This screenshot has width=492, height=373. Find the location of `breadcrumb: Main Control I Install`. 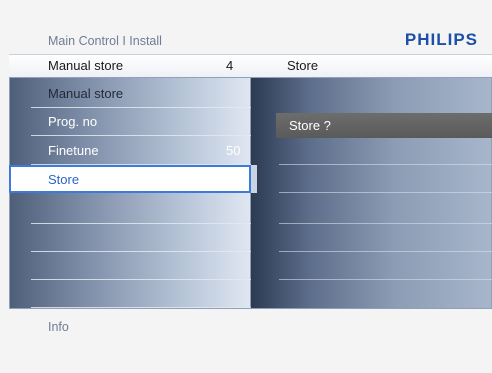

breadcrumb: Main Control I Install is located at coordinates (105, 41).